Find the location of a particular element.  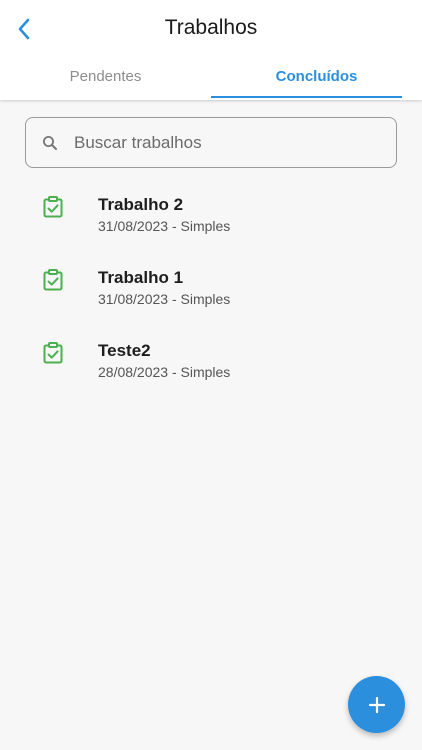

item-title: Trabalho 2 is located at coordinates (141, 204).